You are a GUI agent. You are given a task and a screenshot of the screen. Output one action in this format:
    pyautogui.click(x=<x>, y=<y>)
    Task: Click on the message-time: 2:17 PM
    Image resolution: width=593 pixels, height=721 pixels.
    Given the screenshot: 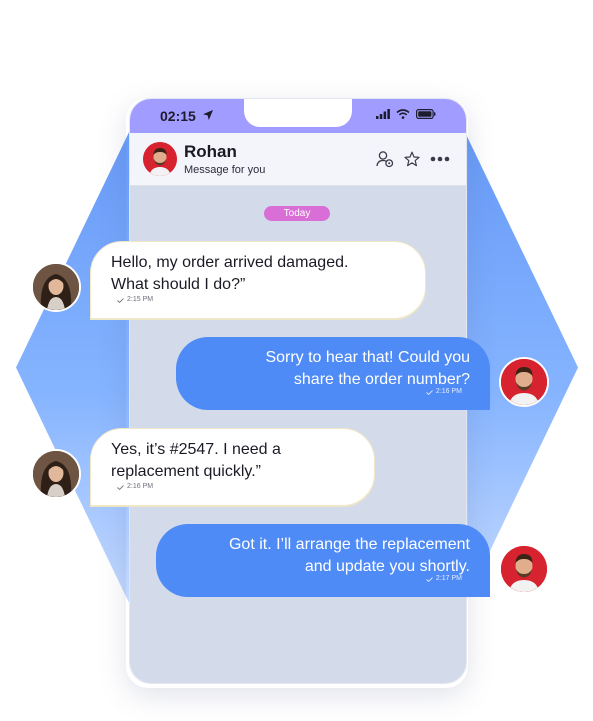 What is the action you would take?
    pyautogui.click(x=448, y=578)
    